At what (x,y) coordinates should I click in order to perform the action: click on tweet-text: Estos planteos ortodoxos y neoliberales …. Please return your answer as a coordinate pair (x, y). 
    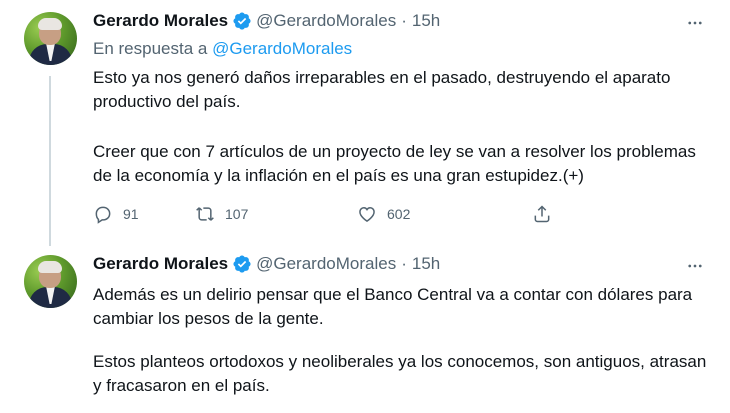
    Looking at the image, I should click on (400, 373).